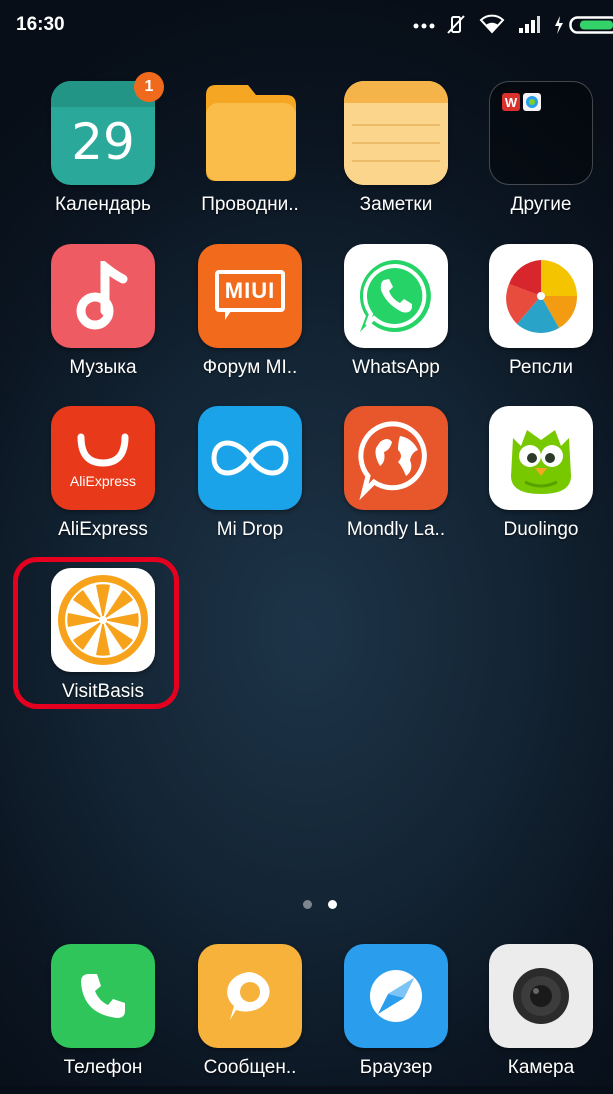  I want to click on app-aliexpress: AliExpress AliExpress, so click(103, 481).